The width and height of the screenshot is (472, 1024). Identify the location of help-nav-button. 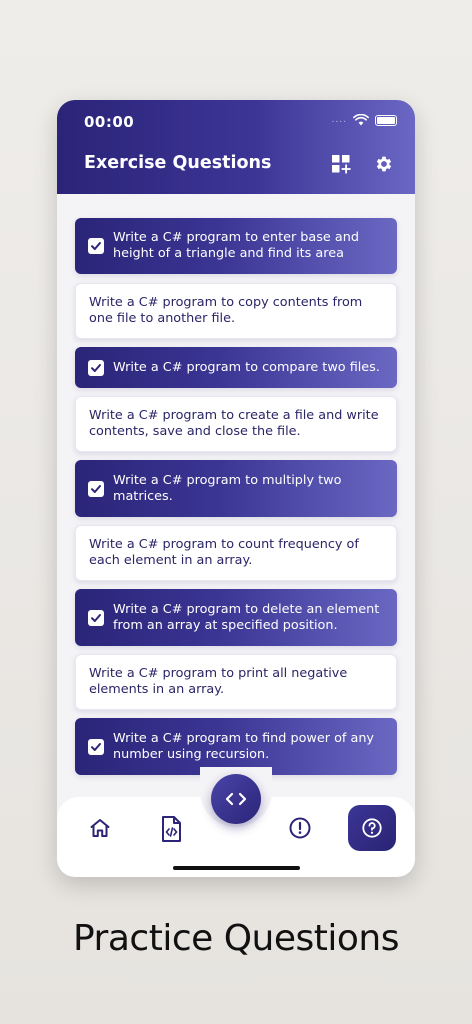
(372, 828).